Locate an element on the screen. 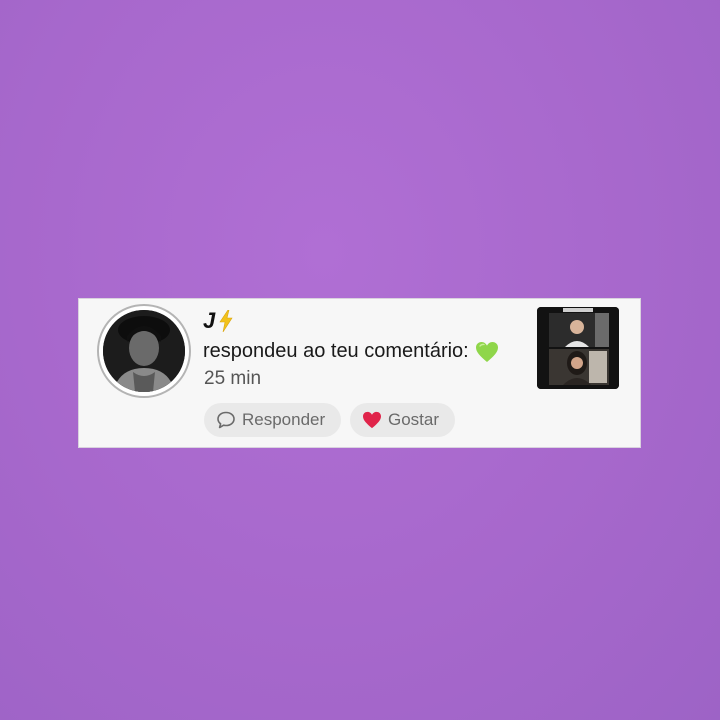 This screenshot has width=720, height=720. notification-message: respondeu ao teu comentário: is located at coordinates (336, 351).